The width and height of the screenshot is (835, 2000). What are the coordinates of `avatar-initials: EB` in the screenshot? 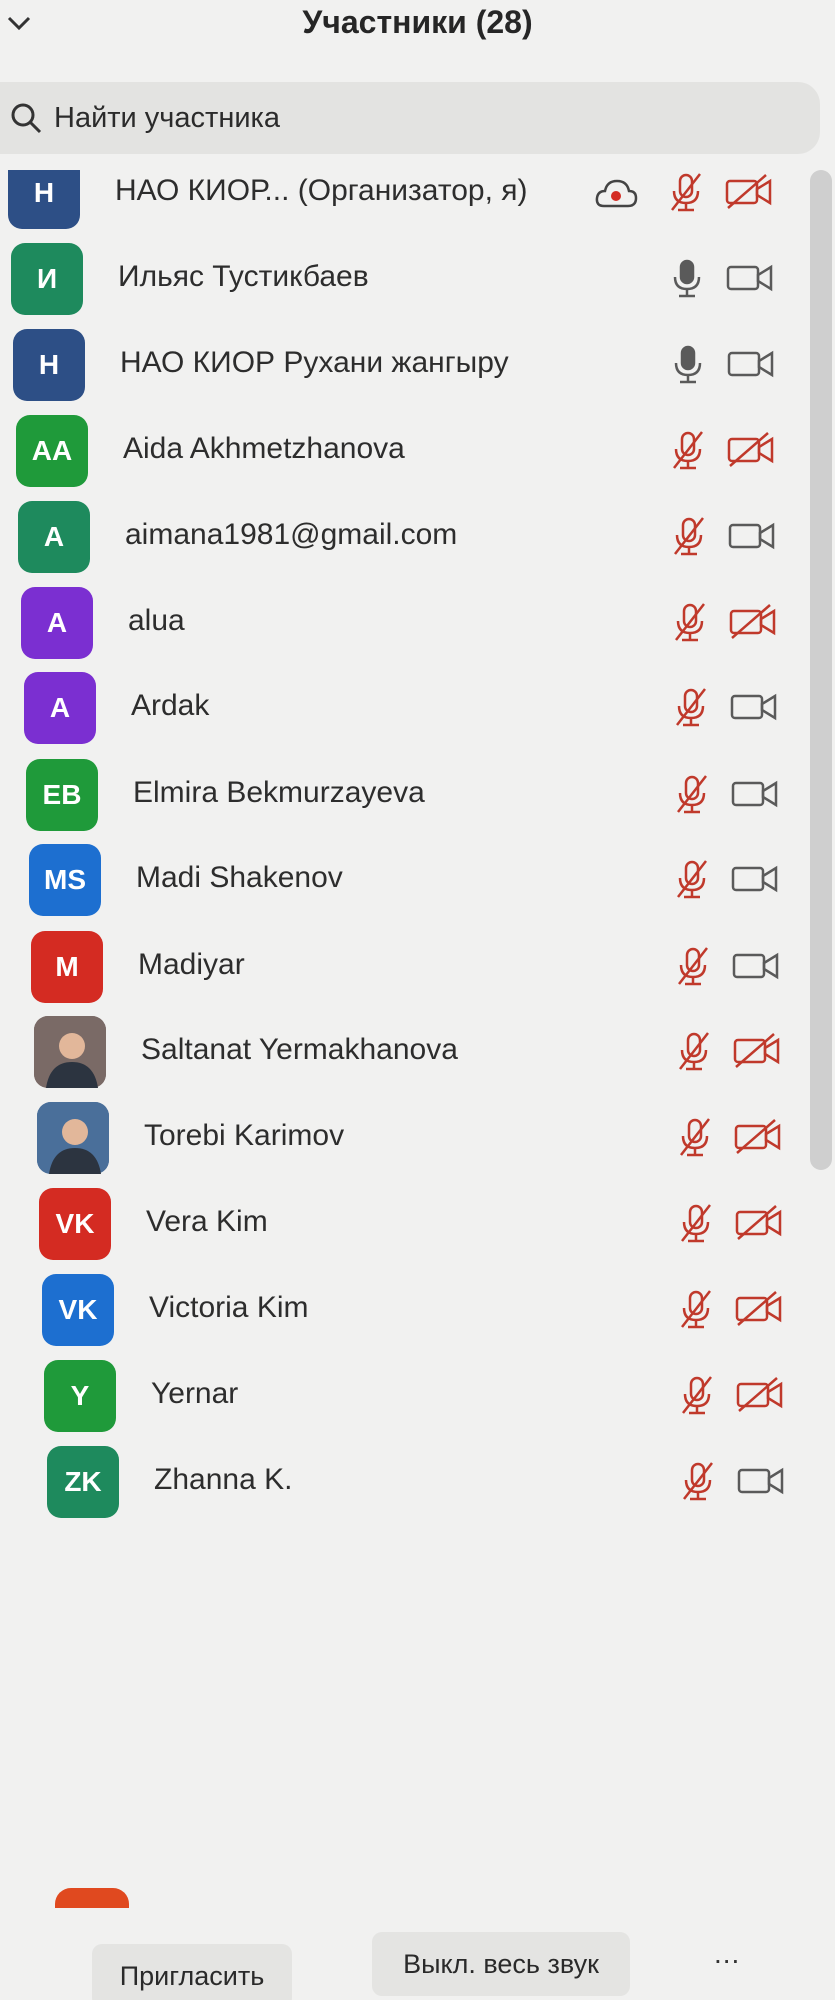 It's located at (62, 794).